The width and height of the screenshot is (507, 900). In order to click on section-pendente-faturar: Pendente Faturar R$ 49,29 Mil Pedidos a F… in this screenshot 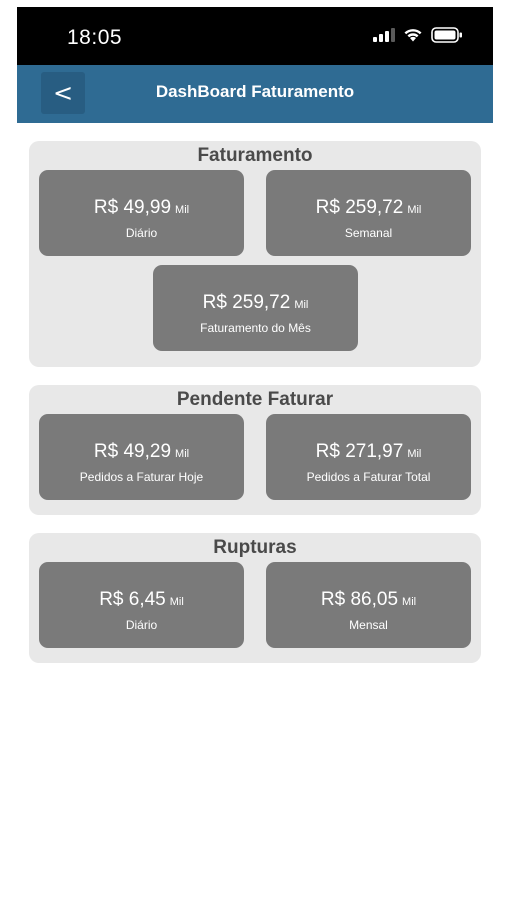, I will do `click(255, 450)`.